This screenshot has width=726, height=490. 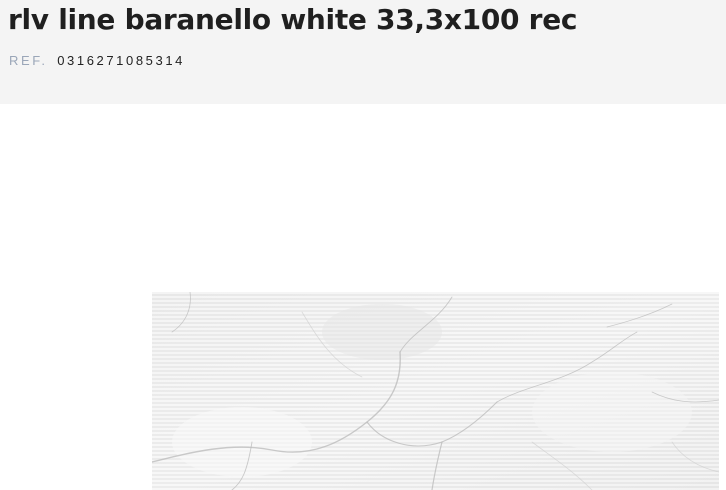 I want to click on product-title: rlv line baranello white 33,3x100 rec, so click(x=293, y=19).